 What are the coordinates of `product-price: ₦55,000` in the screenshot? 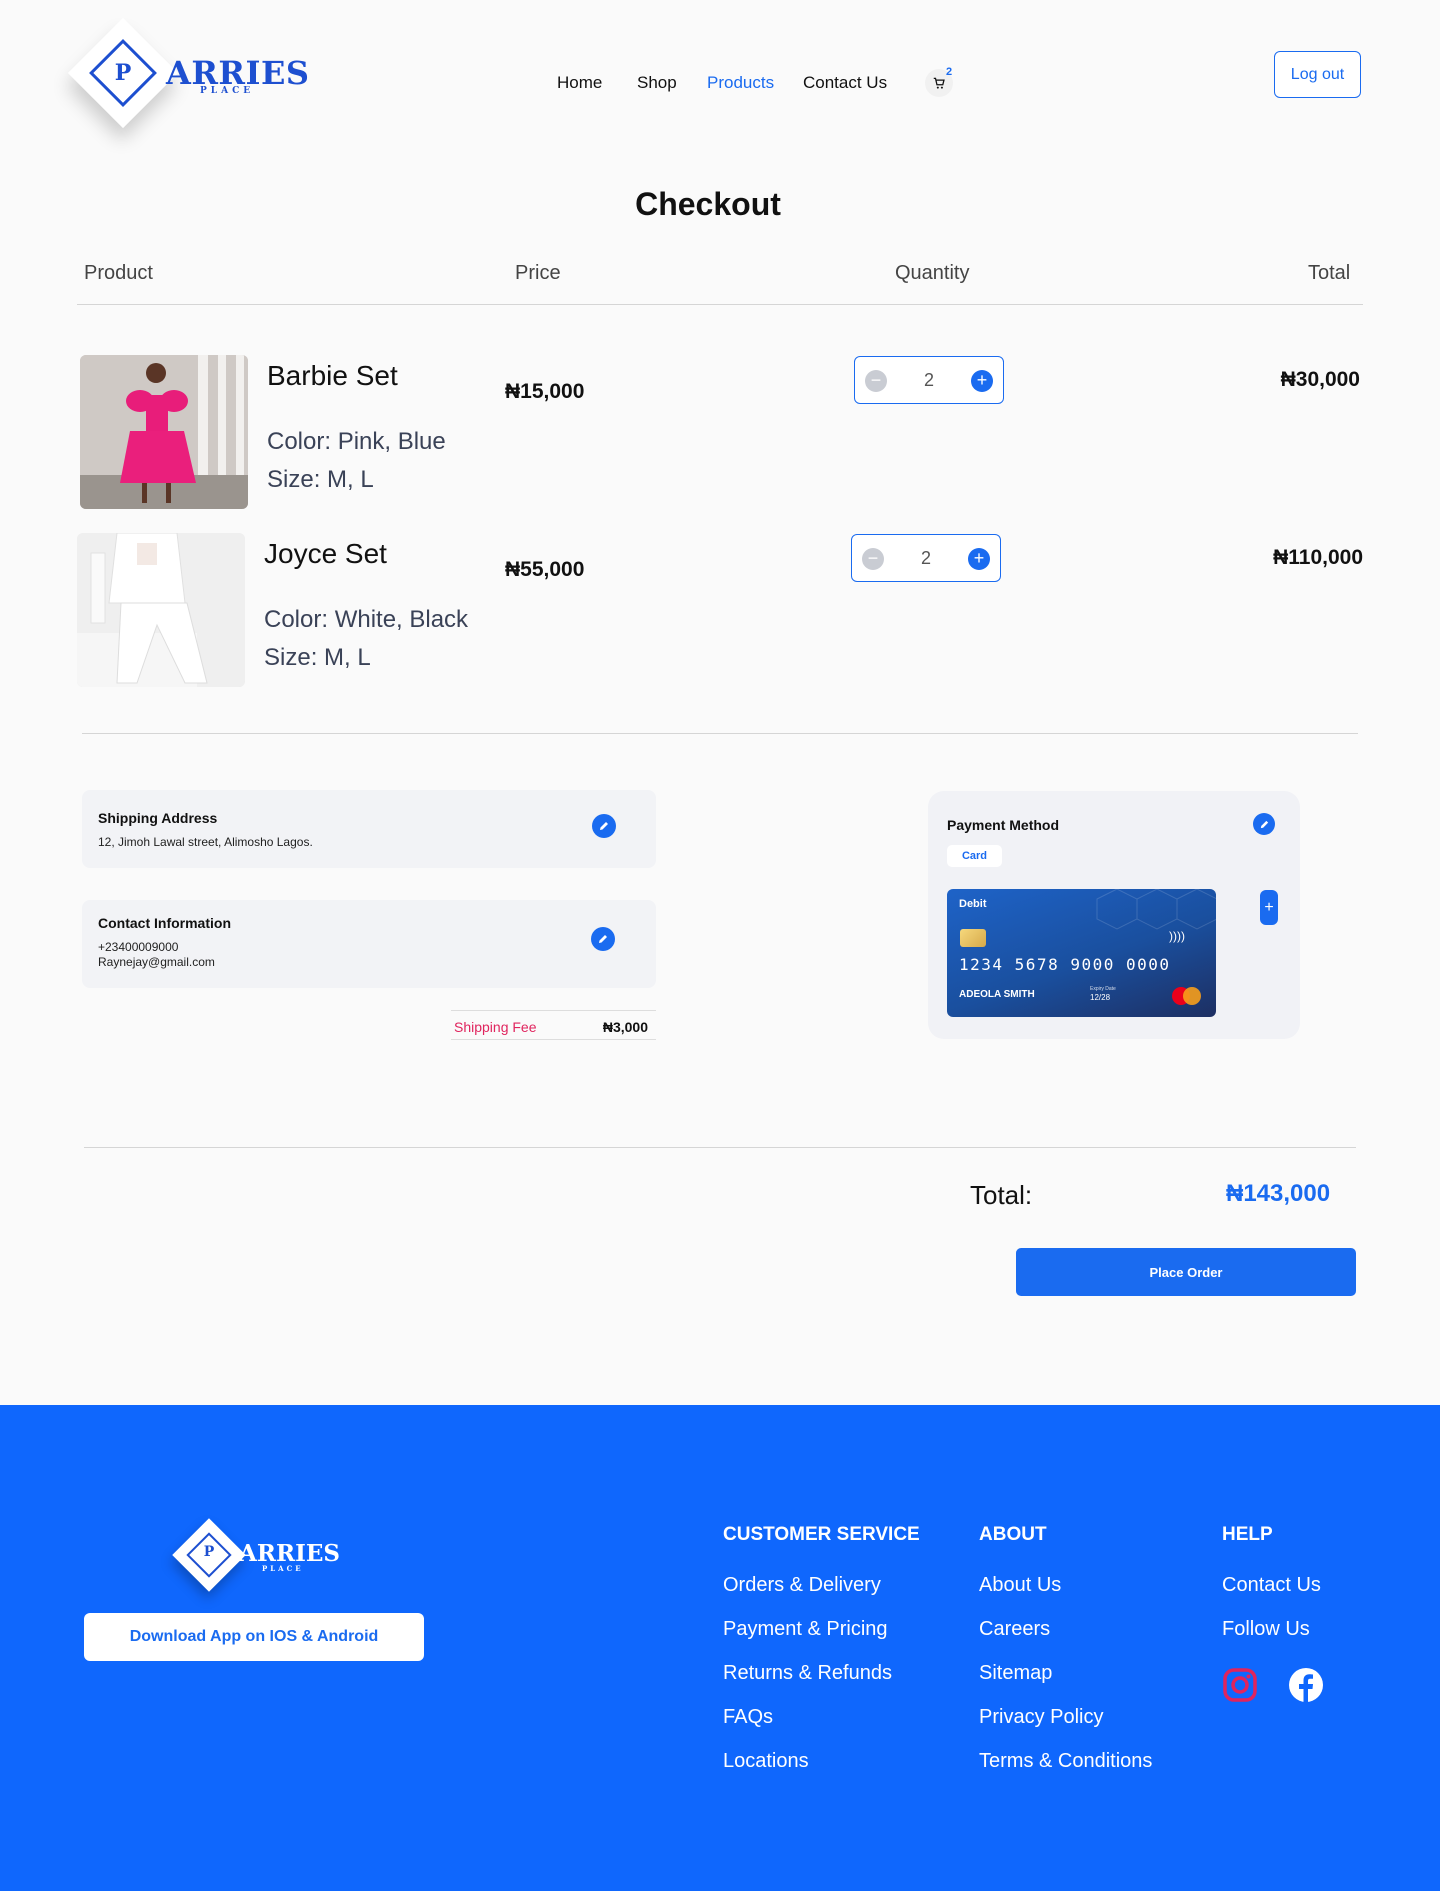 It's located at (545, 569).